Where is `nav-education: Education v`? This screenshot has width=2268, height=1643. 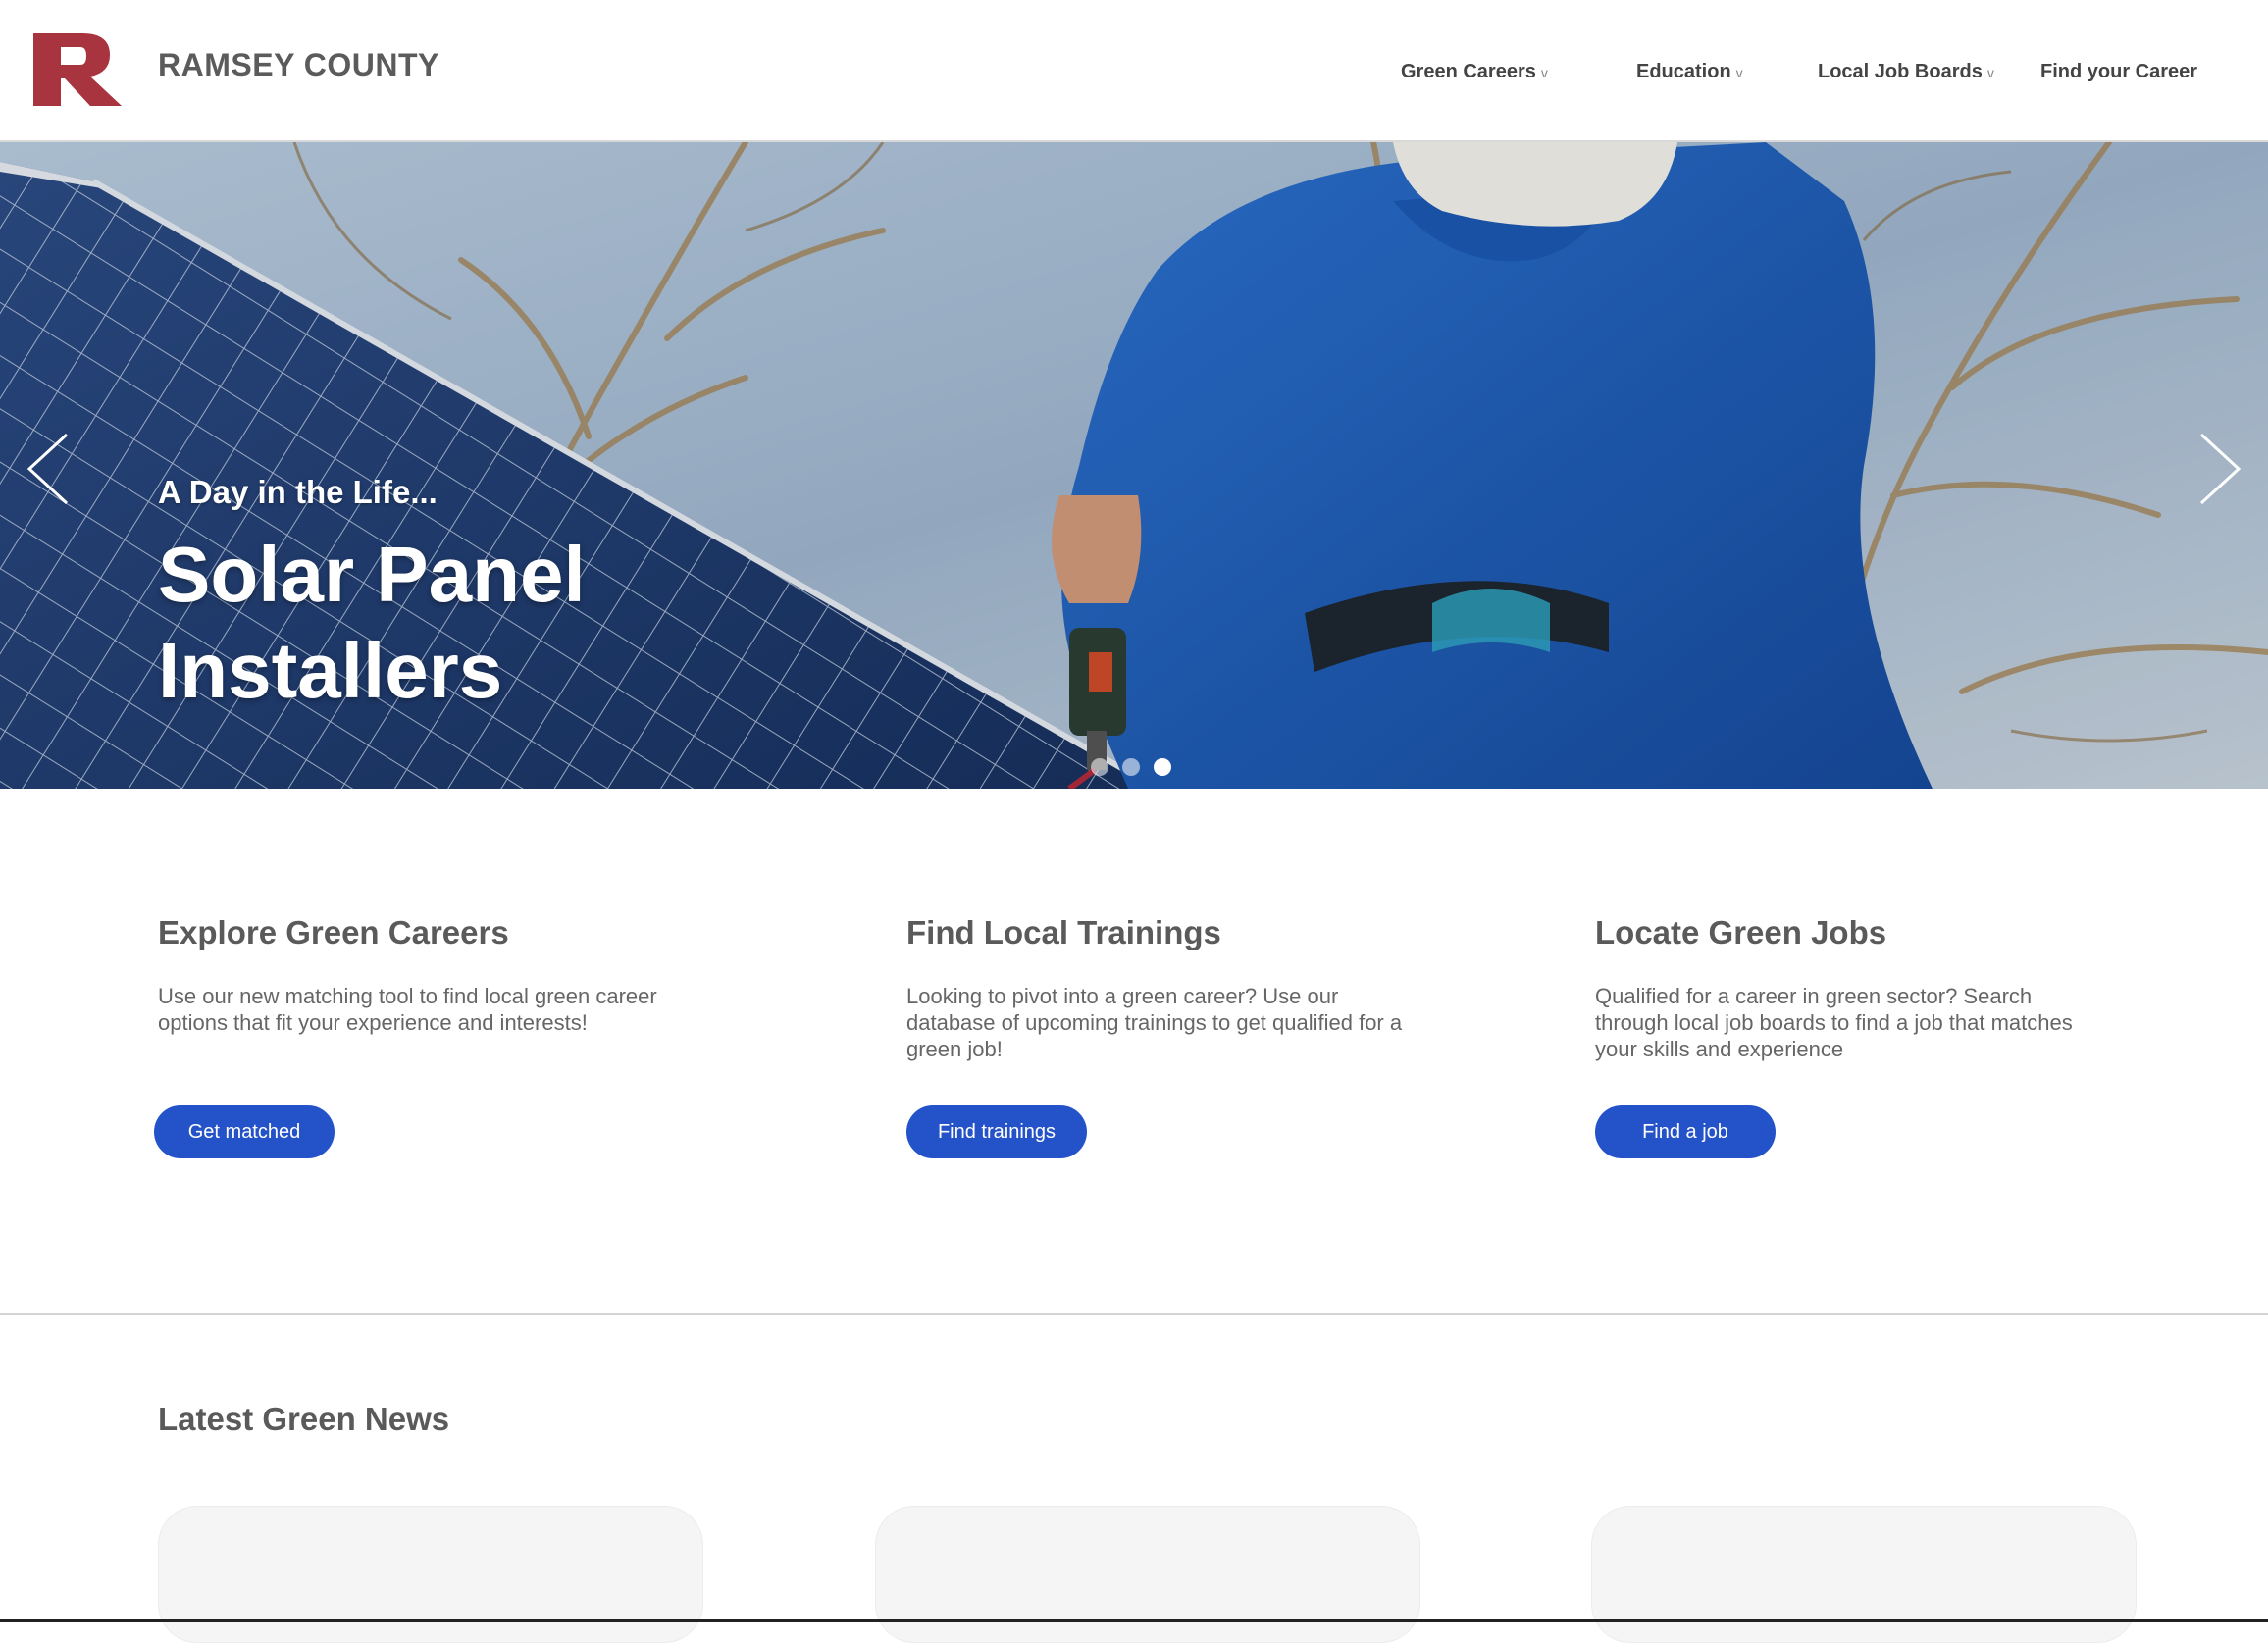
nav-education: Education v is located at coordinates (1690, 72).